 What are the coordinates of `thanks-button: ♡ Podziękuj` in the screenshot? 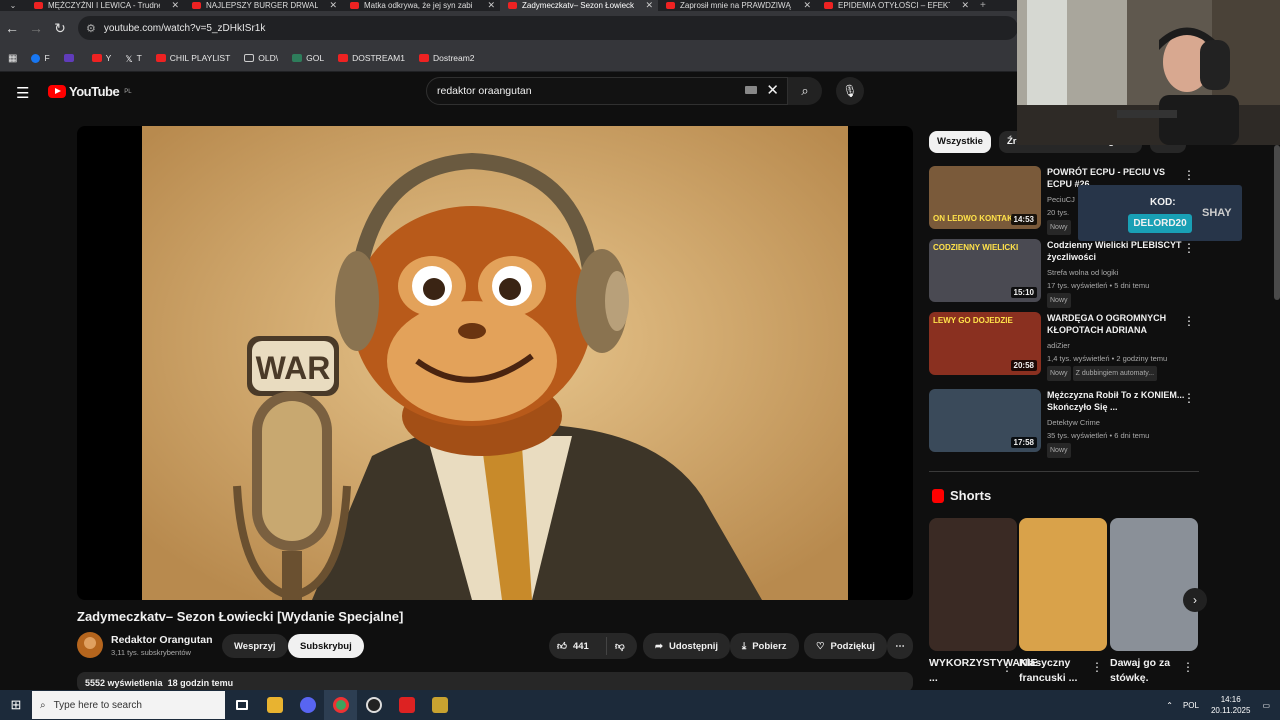 It's located at (845, 646).